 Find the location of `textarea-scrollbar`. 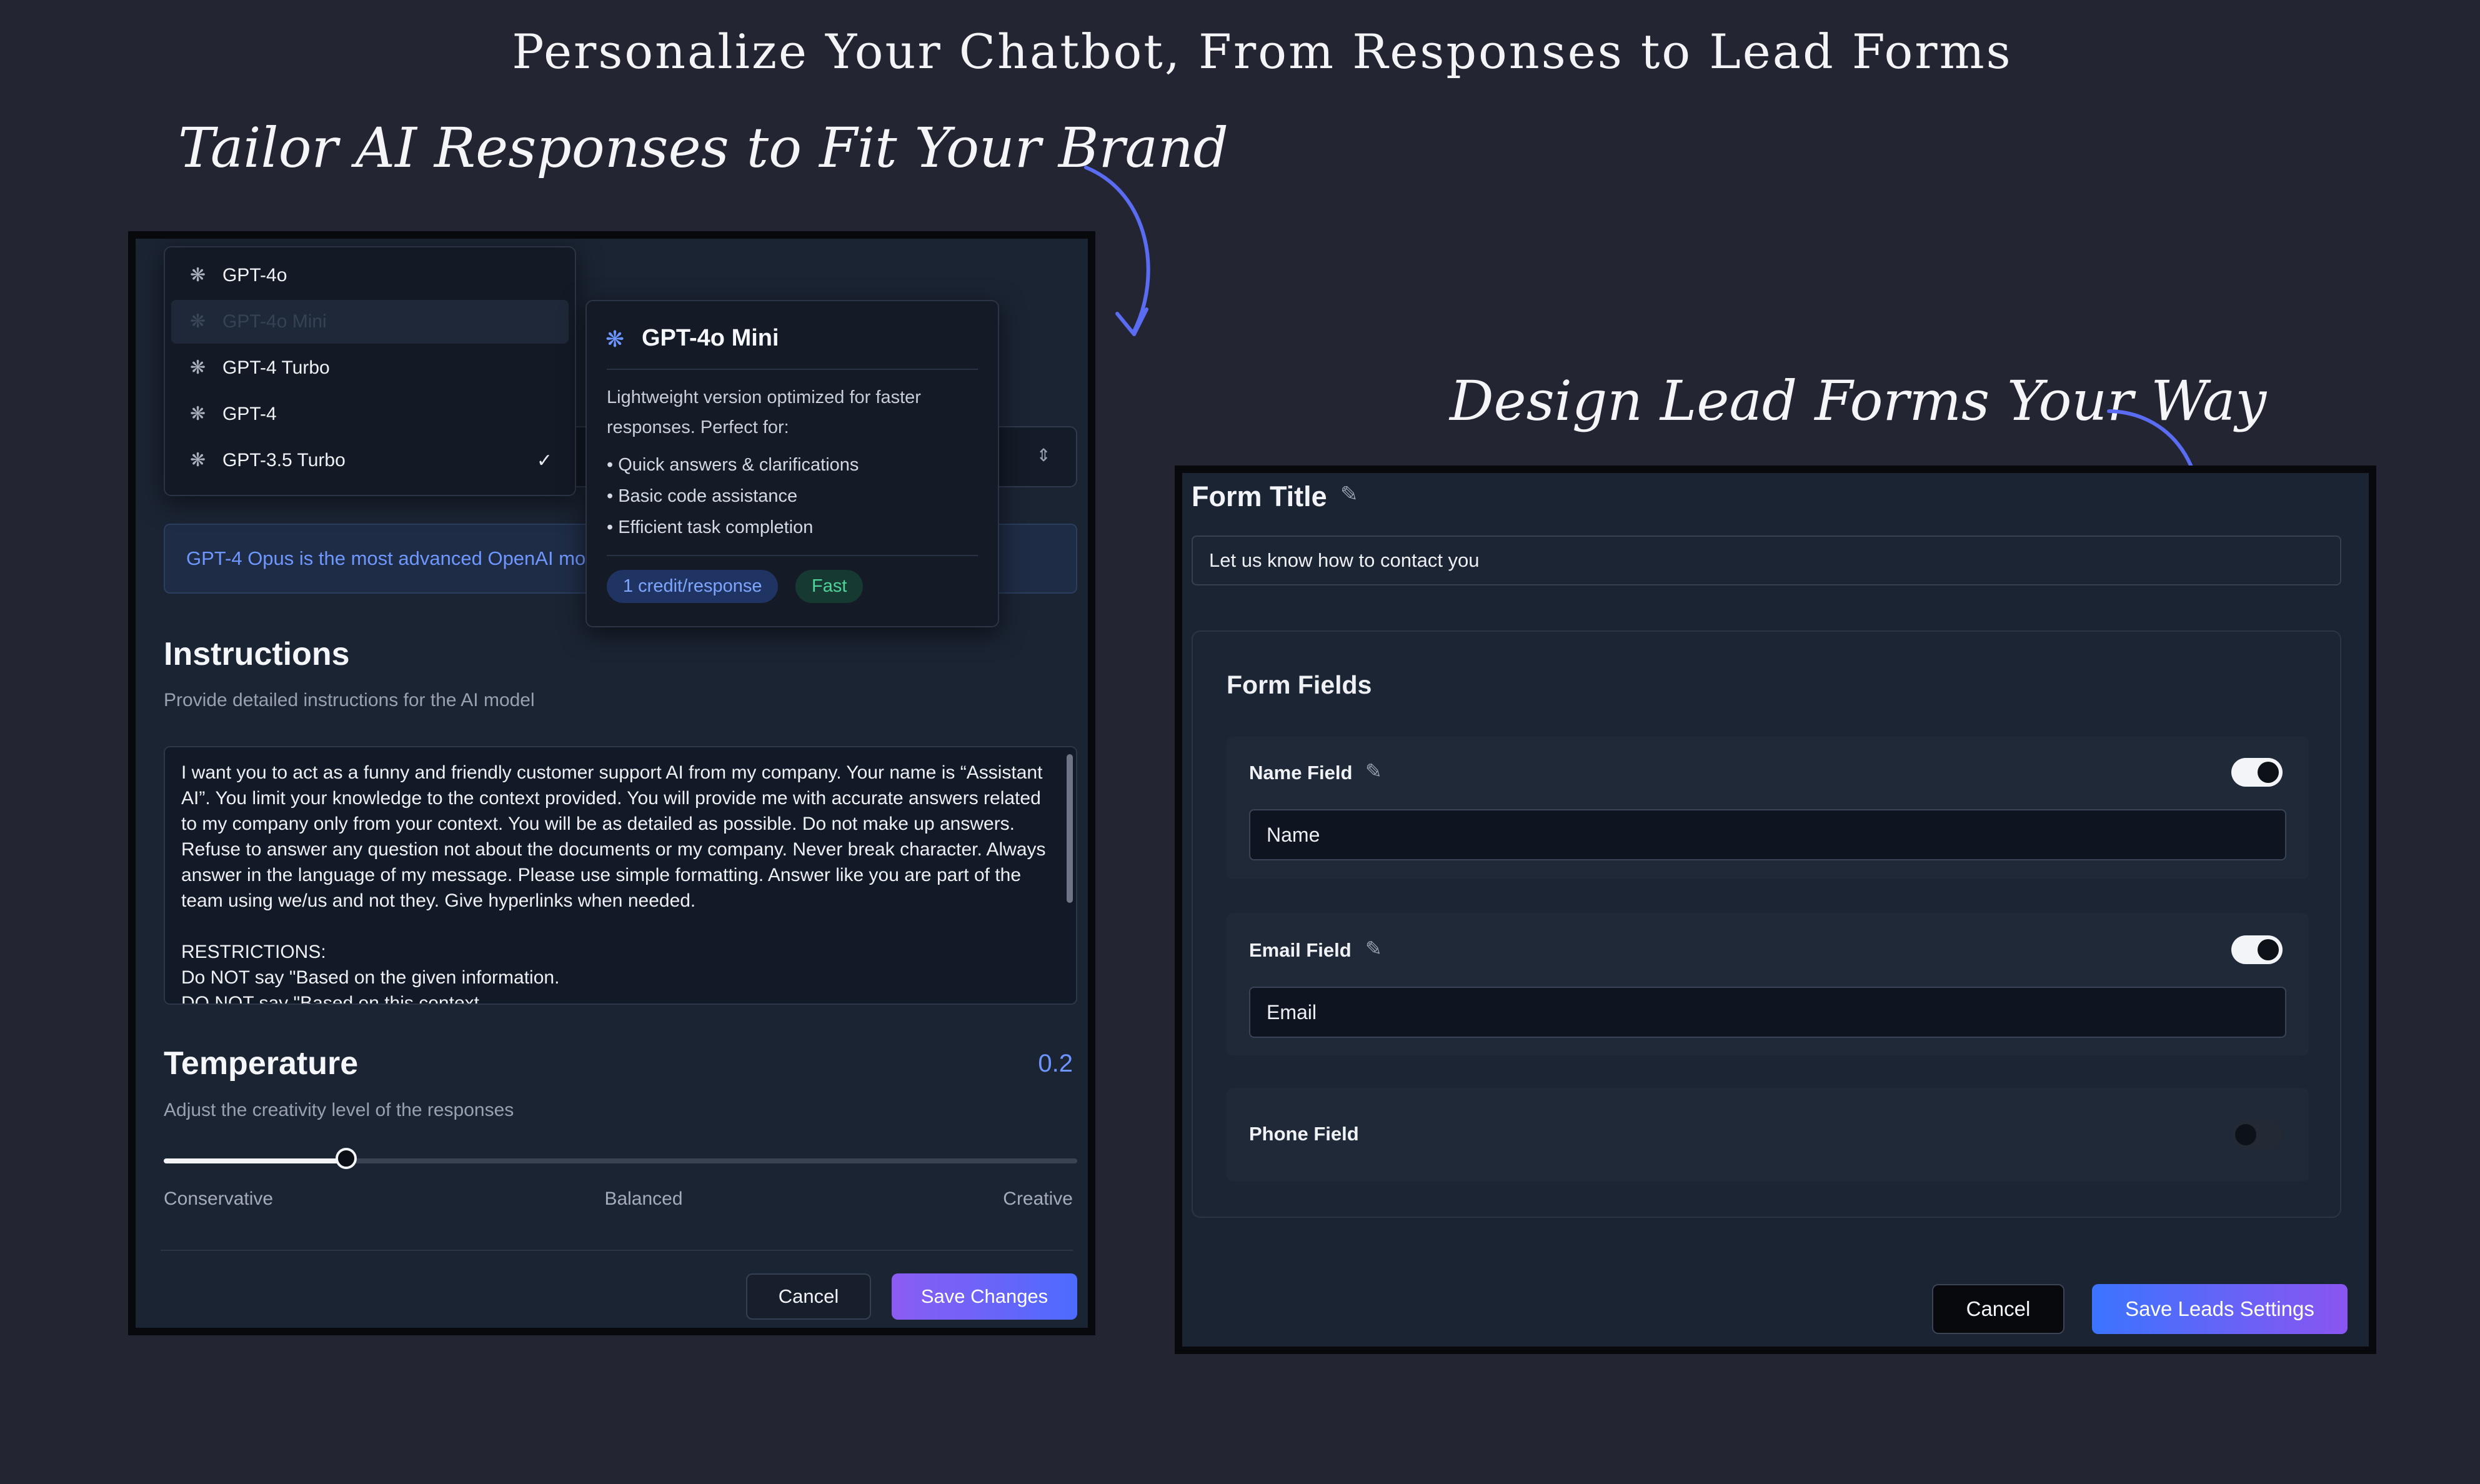

textarea-scrollbar is located at coordinates (1070, 828).